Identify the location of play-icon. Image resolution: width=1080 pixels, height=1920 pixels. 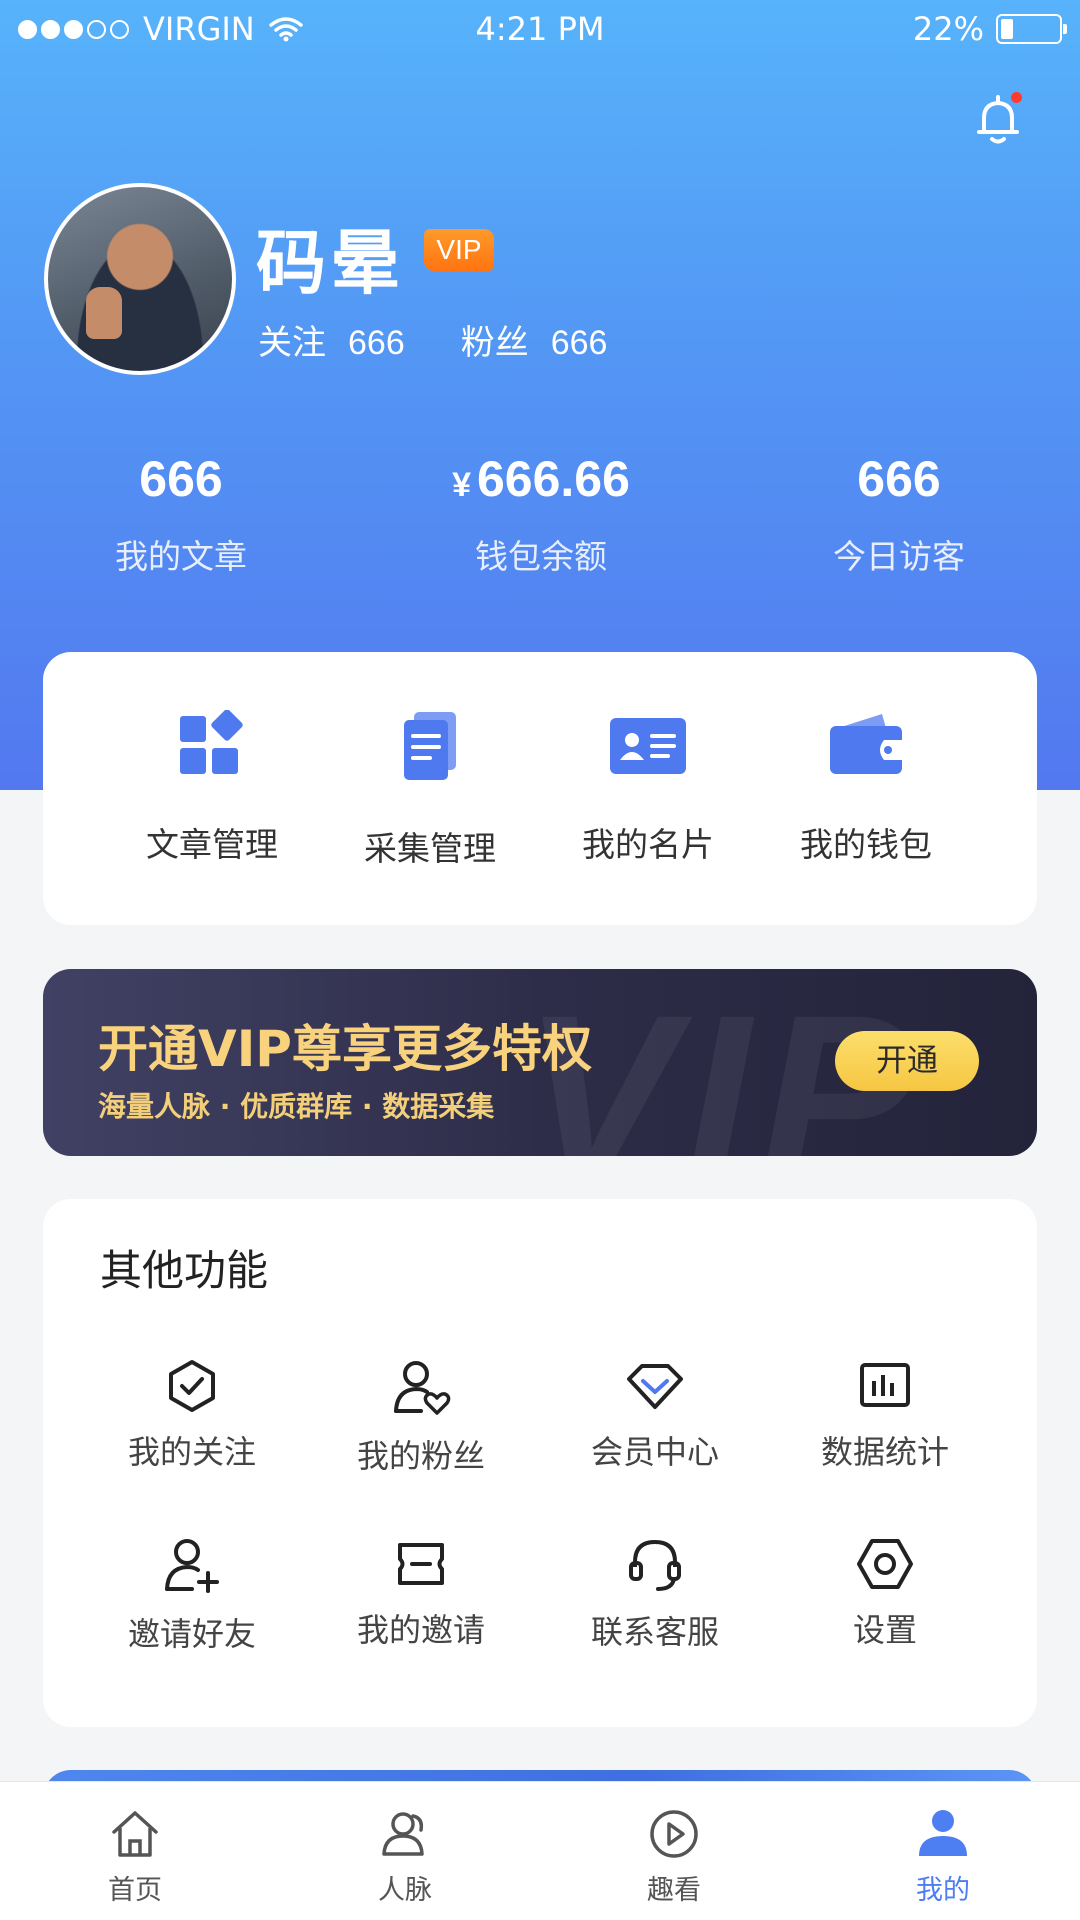
(674, 1834).